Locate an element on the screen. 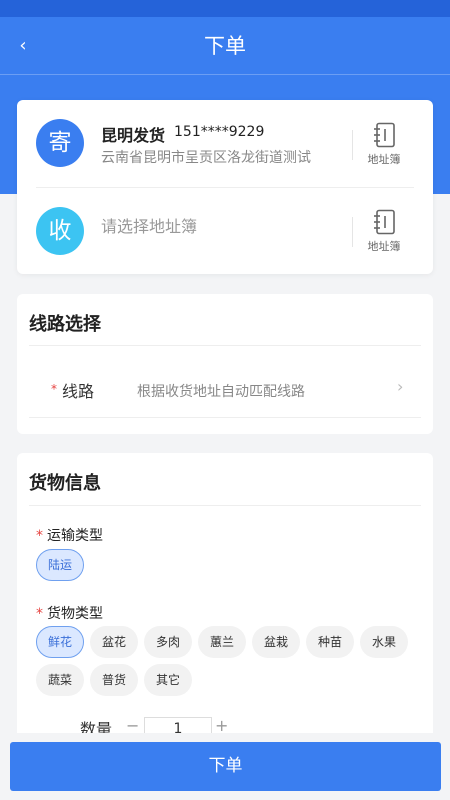 The height and width of the screenshot is (800, 450). cargo-option: 蔬菜 is located at coordinates (60, 680).